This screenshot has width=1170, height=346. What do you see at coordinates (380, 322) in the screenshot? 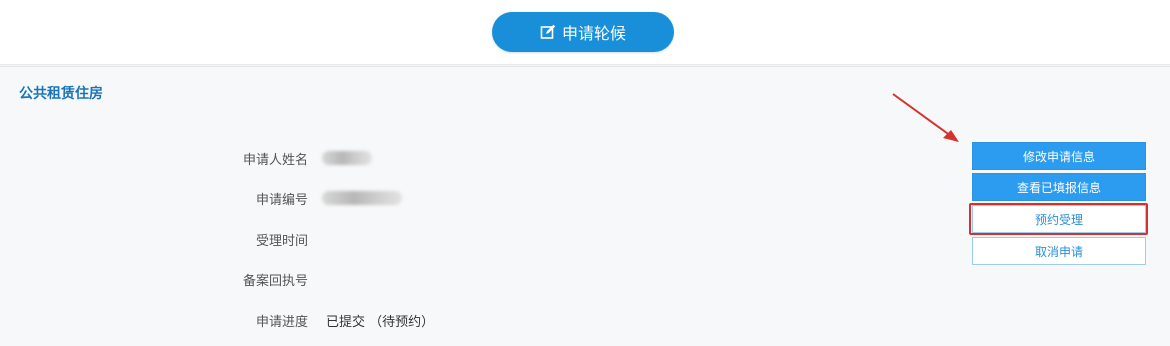
I see `application-progress-value: 已提交 （待预约）` at bounding box center [380, 322].